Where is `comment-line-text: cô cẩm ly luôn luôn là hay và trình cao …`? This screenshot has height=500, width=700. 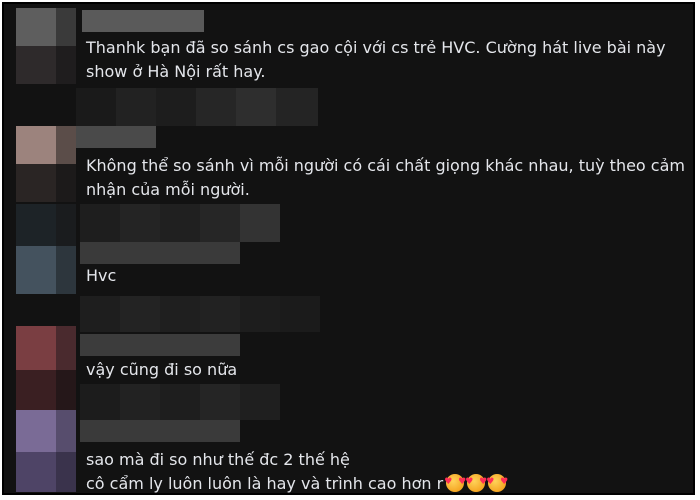 comment-line-text: cô cẩm ly luôn luôn là hay và trình cao … is located at coordinates (265, 483).